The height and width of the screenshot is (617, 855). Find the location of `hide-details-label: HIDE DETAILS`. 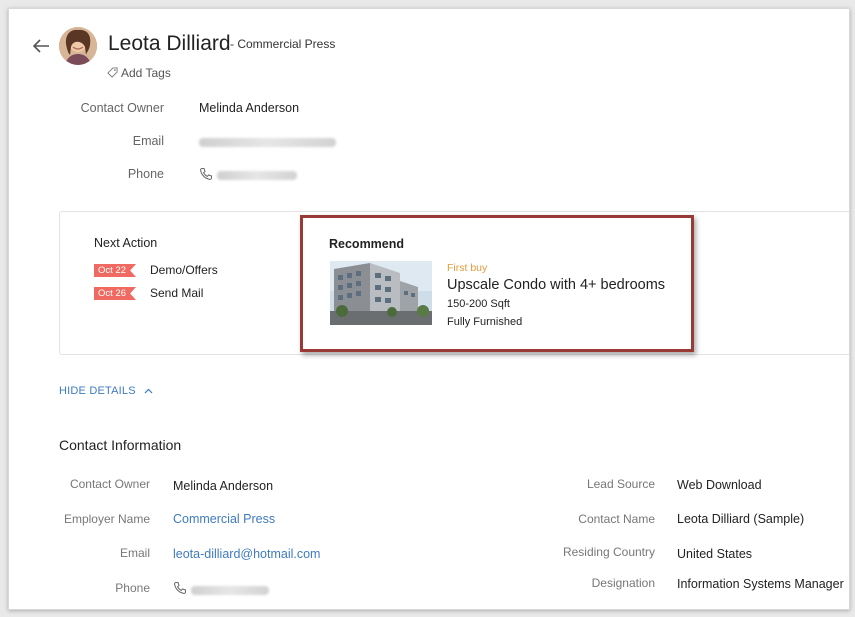

hide-details-label: HIDE DETAILS is located at coordinates (97, 391).